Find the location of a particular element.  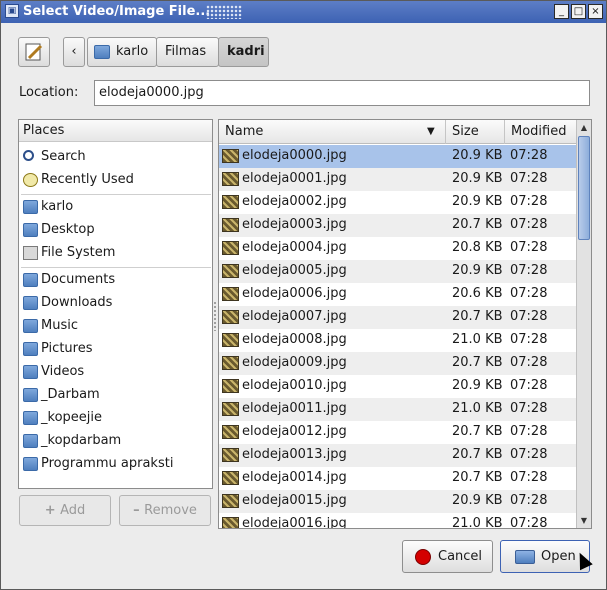

file-row: elodeja0002.jpg 20.9 KB 07:28 is located at coordinates (397, 202).